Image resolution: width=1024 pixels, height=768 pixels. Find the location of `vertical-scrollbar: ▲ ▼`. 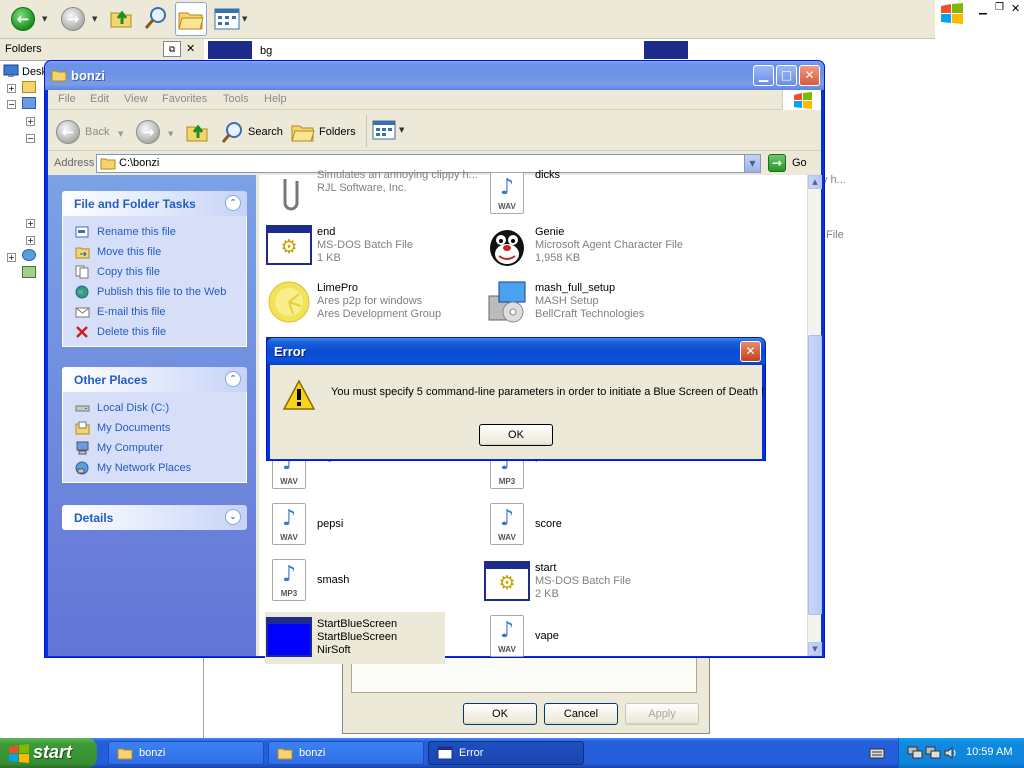

vertical-scrollbar: ▲ ▼ is located at coordinates (814, 415).